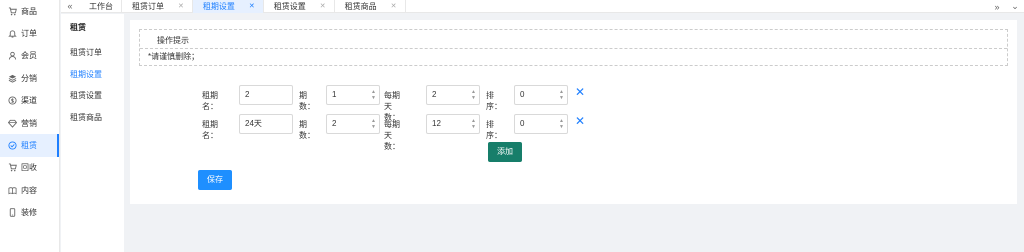 This screenshot has height=252, width=1024. I want to click on sidebar-item-distribution: 分销, so click(29, 78).